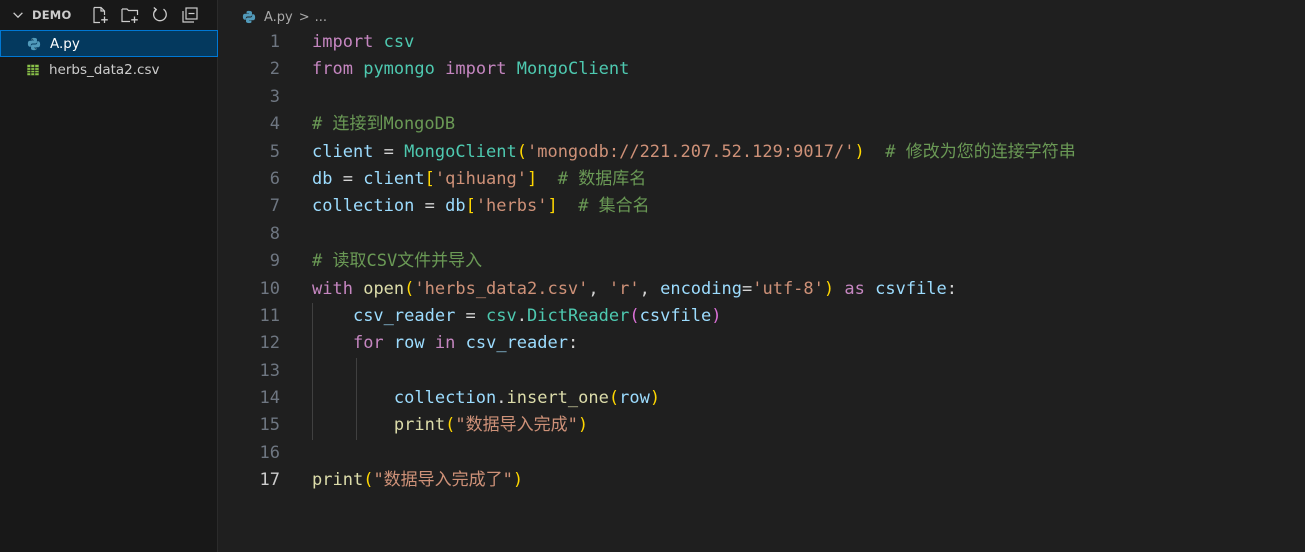 This screenshot has height=552, width=1305. I want to click on line-source: csv_reader = csv.DictReader(csvfile), so click(517, 316).